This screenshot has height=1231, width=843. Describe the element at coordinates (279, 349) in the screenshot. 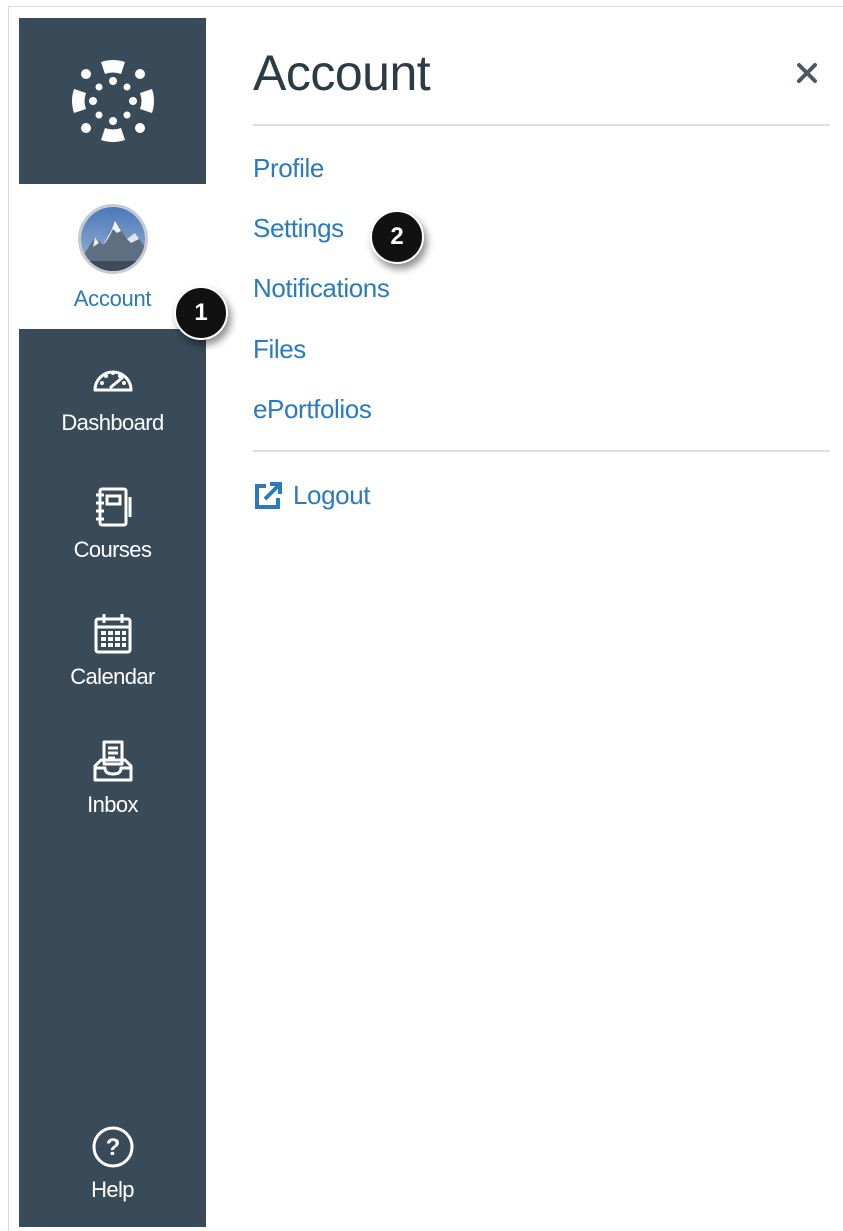

I see `tray-link-files: Files` at that location.